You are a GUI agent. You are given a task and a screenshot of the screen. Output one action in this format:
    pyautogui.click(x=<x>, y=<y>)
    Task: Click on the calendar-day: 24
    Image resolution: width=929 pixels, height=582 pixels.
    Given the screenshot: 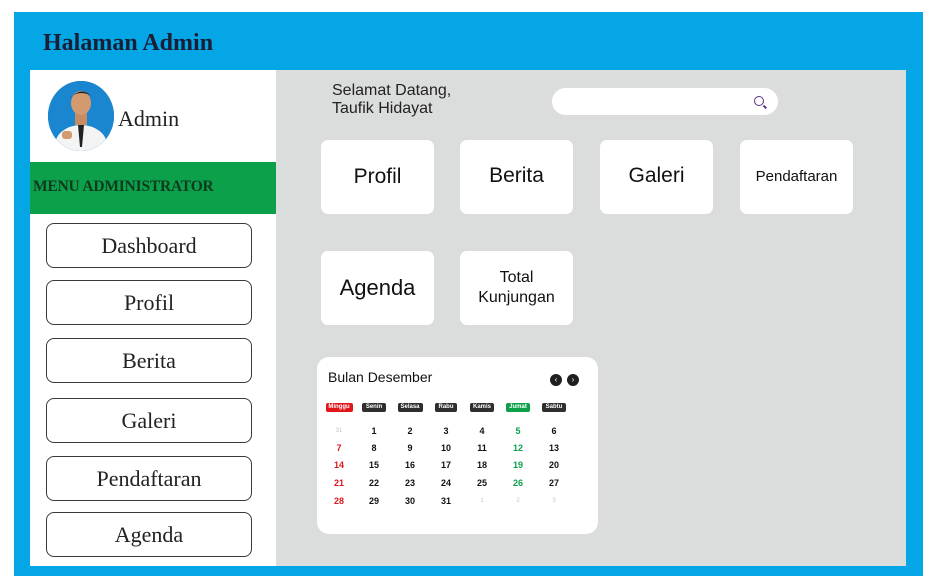 What is the action you would take?
    pyautogui.click(x=446, y=483)
    